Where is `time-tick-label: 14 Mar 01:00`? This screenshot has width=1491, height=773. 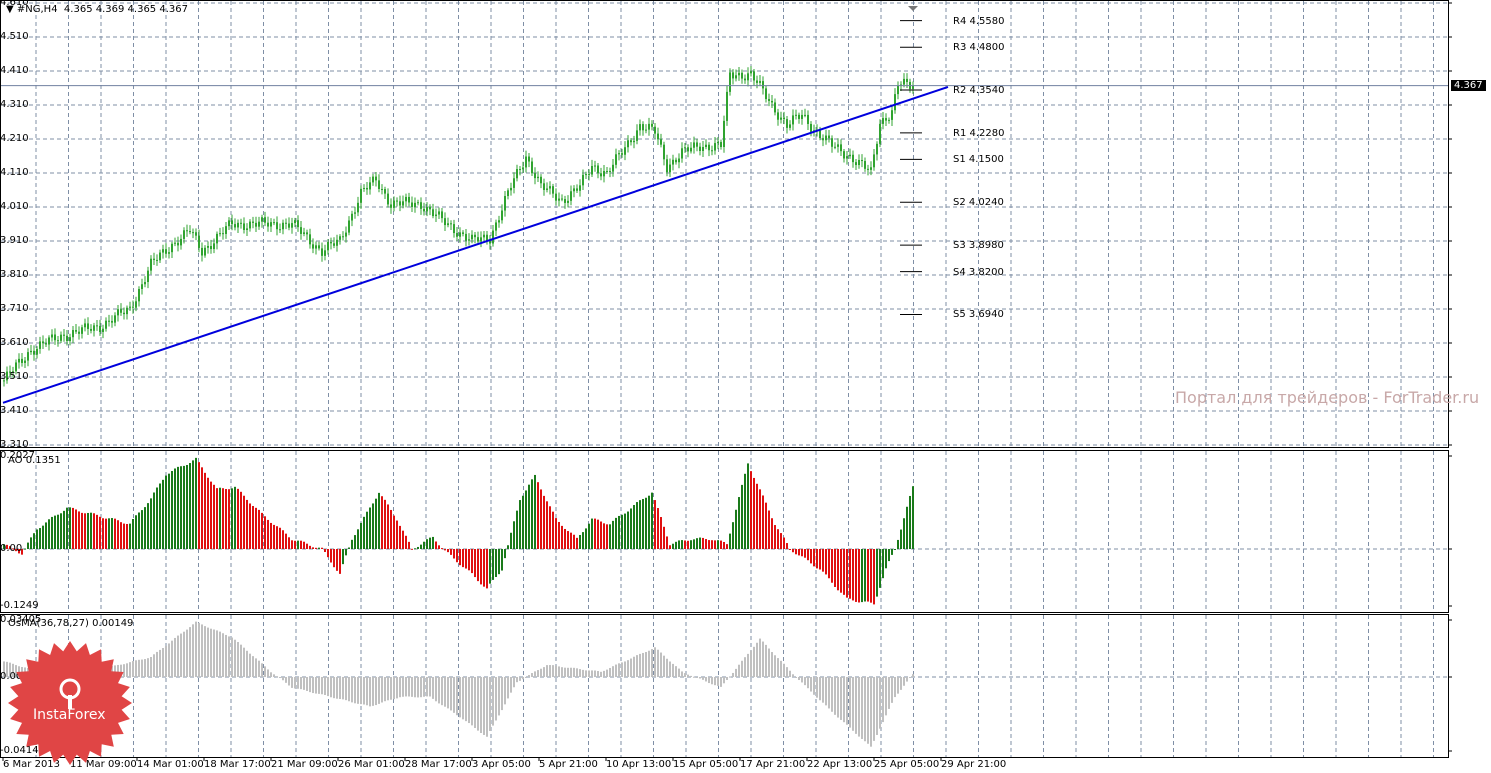
time-tick-label: 14 Mar 01:00 is located at coordinates (170, 764).